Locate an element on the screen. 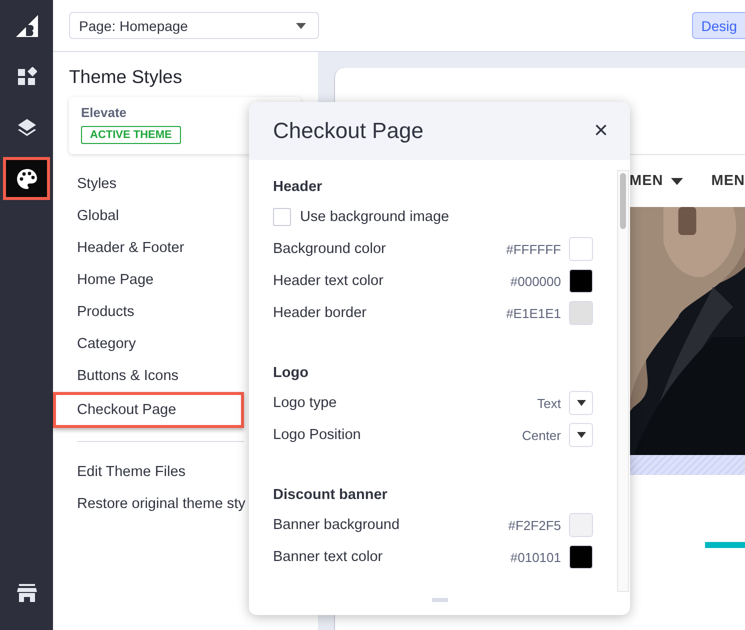 The height and width of the screenshot is (630, 745). theme-name: Elevate is located at coordinates (104, 112).